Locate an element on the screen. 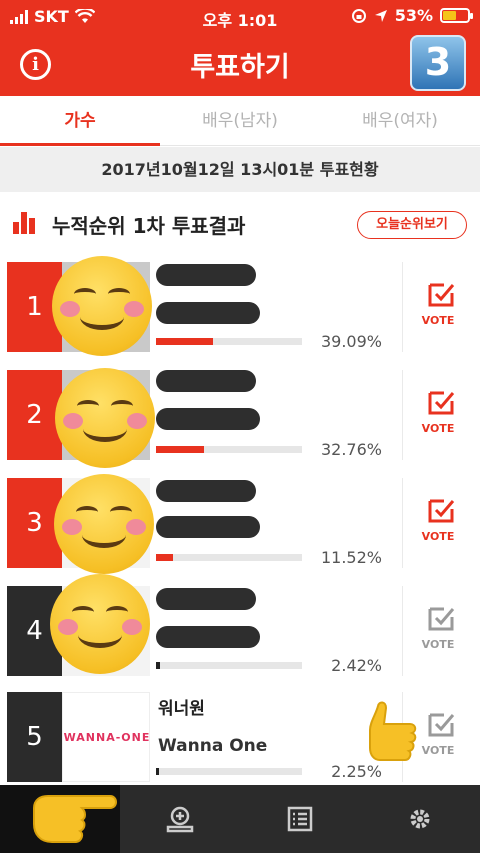 This screenshot has height=853, width=480. tab-actor-male: 배우(남자) is located at coordinates (240, 120).